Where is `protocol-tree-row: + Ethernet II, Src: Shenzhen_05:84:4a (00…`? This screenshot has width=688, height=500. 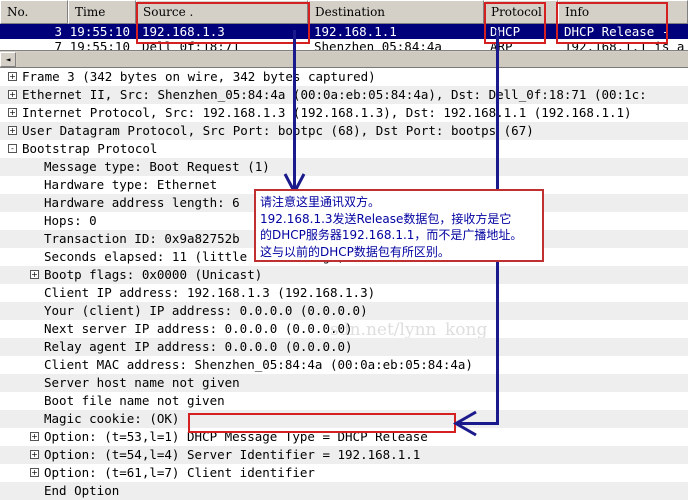
protocol-tree-row: + Ethernet II, Src: Shenzhen_05:84:4a (00… is located at coordinates (344, 95).